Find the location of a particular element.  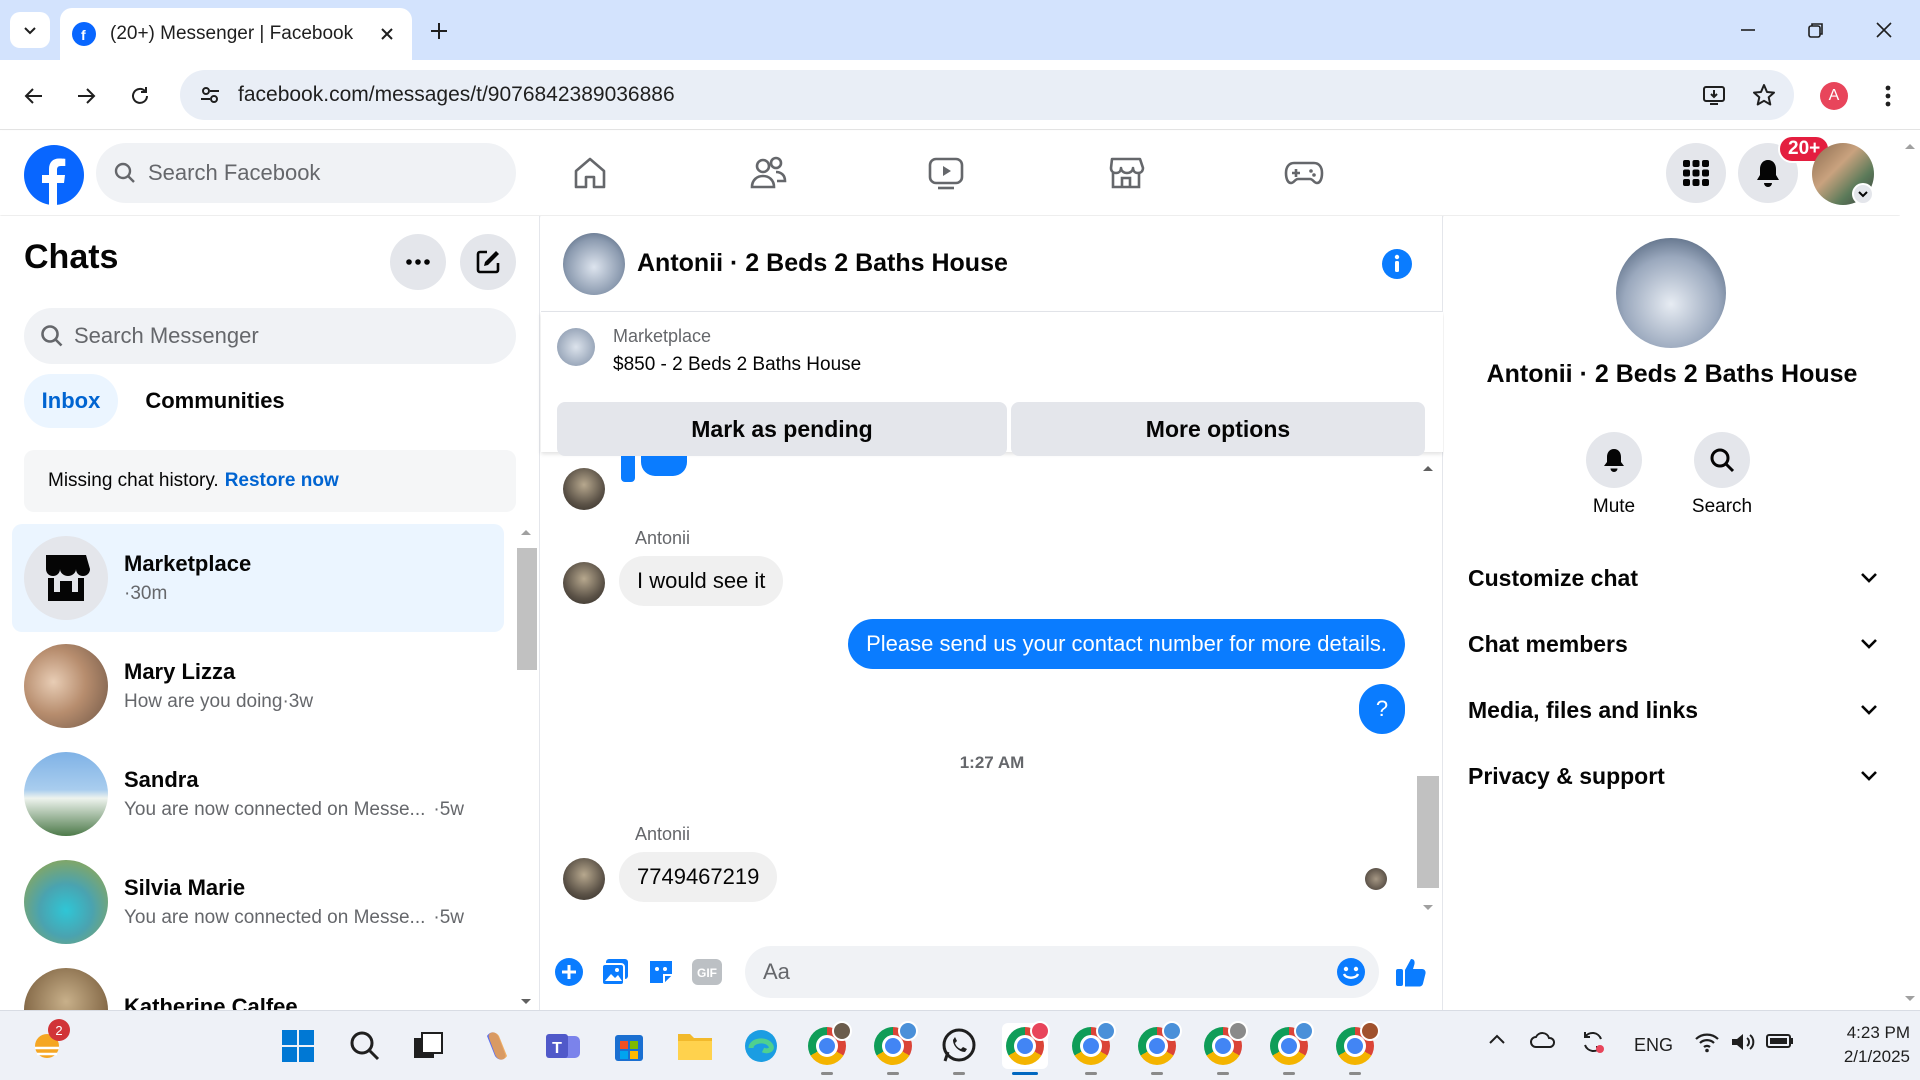

nav-friends is located at coordinates (768, 173).